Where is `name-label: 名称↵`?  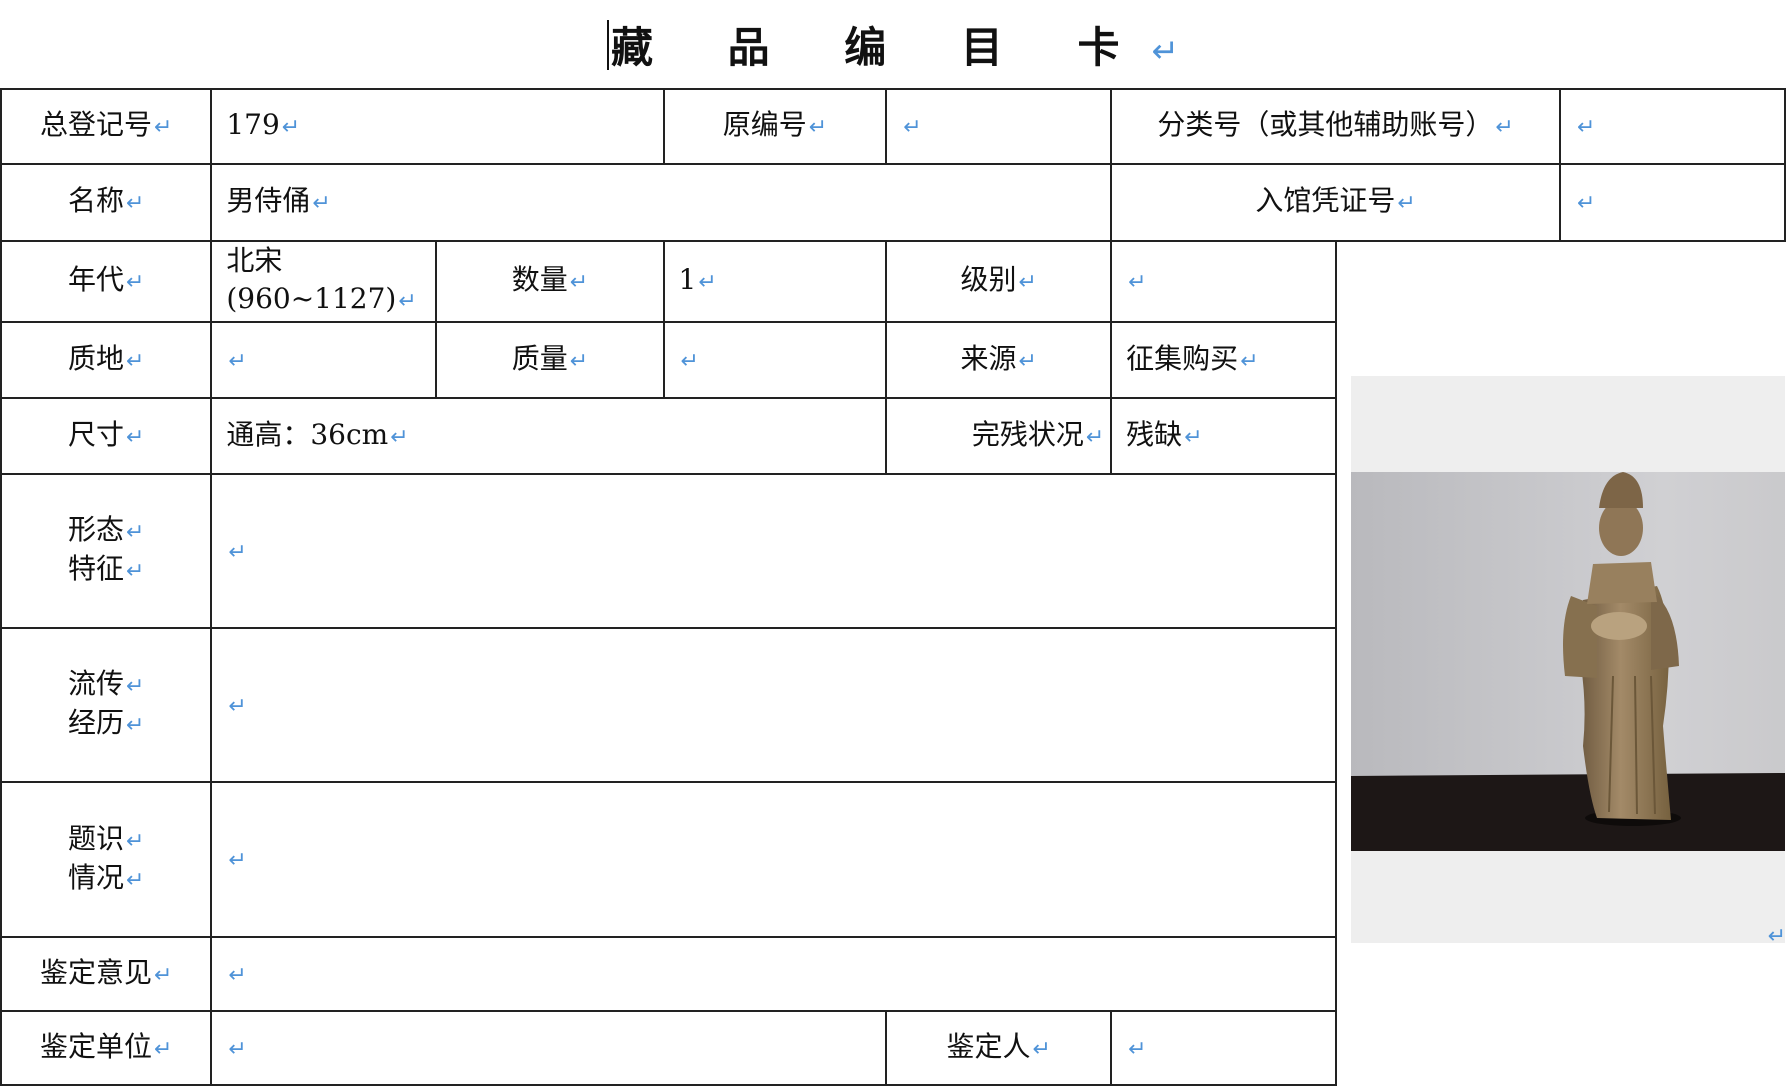
name-label: 名称↵ is located at coordinates (106, 202).